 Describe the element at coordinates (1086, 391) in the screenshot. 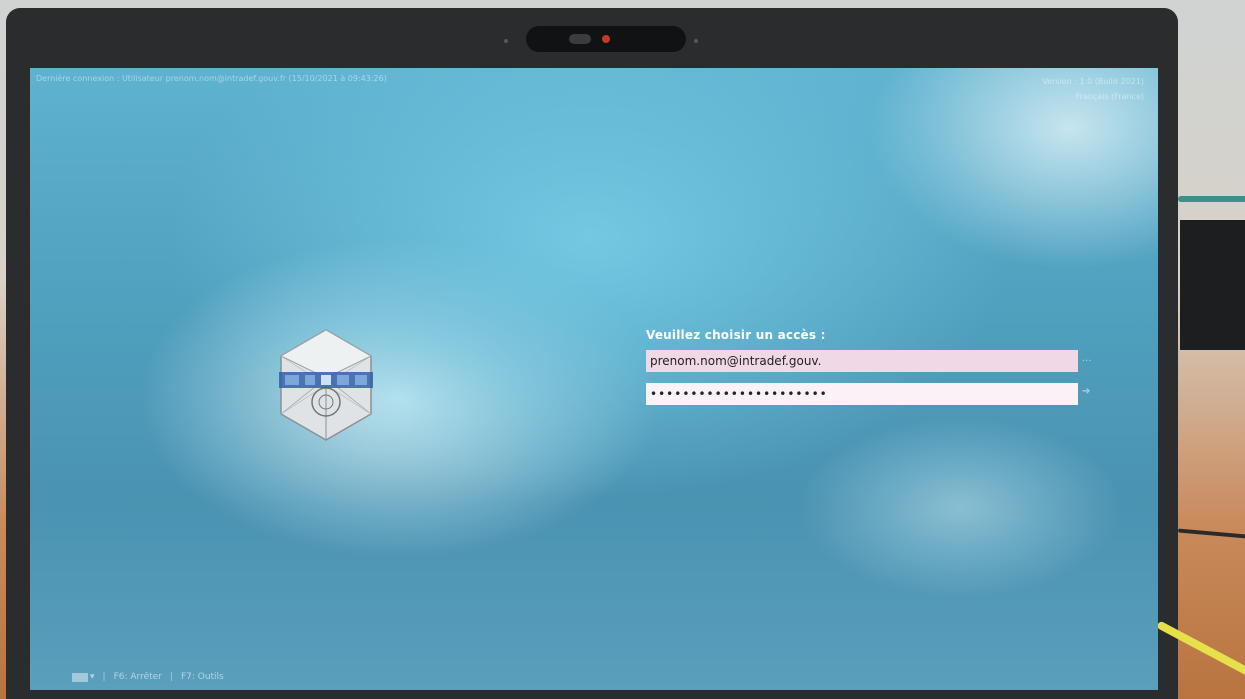

I see `submit-arrow-button: ➔` at that location.